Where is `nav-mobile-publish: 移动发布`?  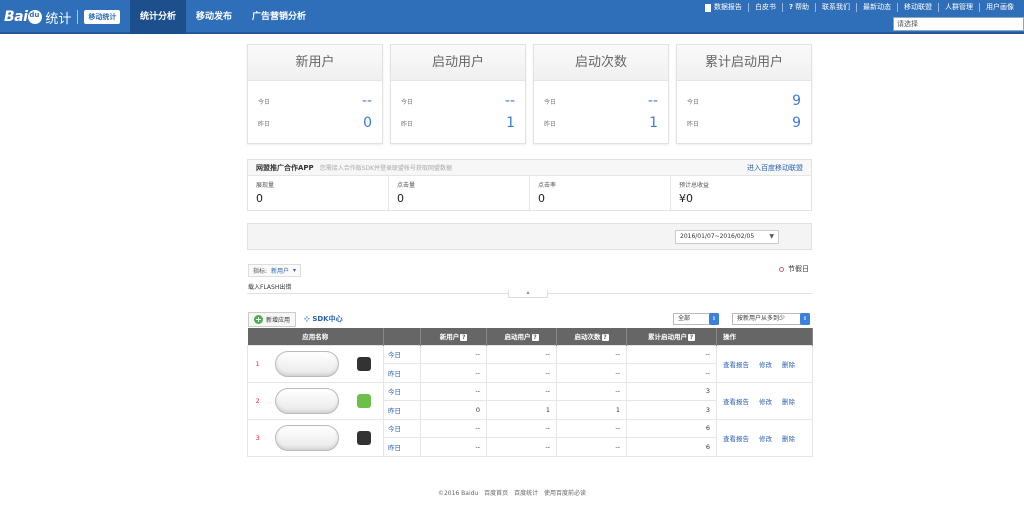
nav-mobile-publish: 移动发布 is located at coordinates (214, 17).